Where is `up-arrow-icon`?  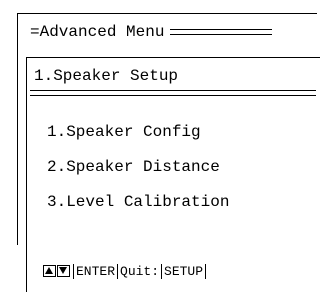 up-arrow-icon is located at coordinates (49, 271).